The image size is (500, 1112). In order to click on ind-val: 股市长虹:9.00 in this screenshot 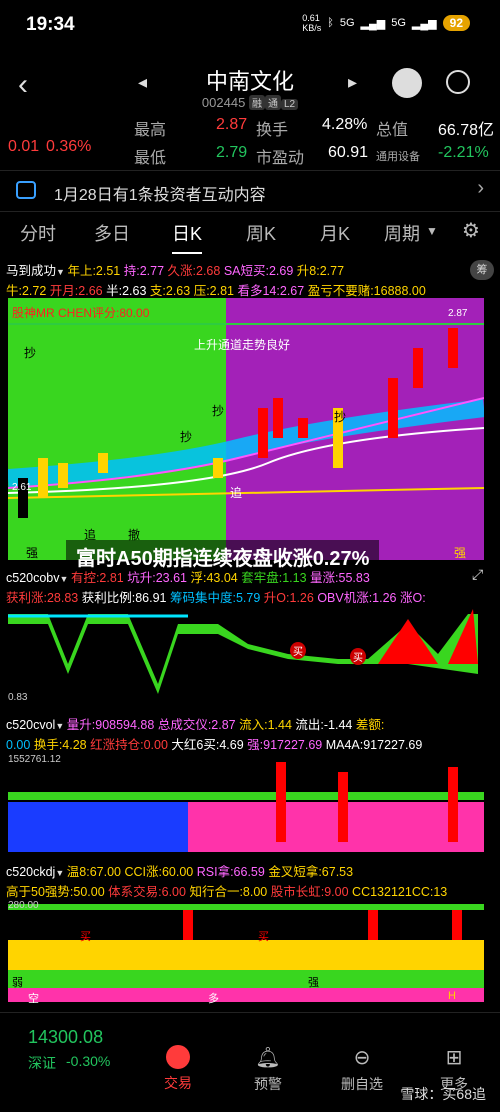, I will do `click(309, 892)`.